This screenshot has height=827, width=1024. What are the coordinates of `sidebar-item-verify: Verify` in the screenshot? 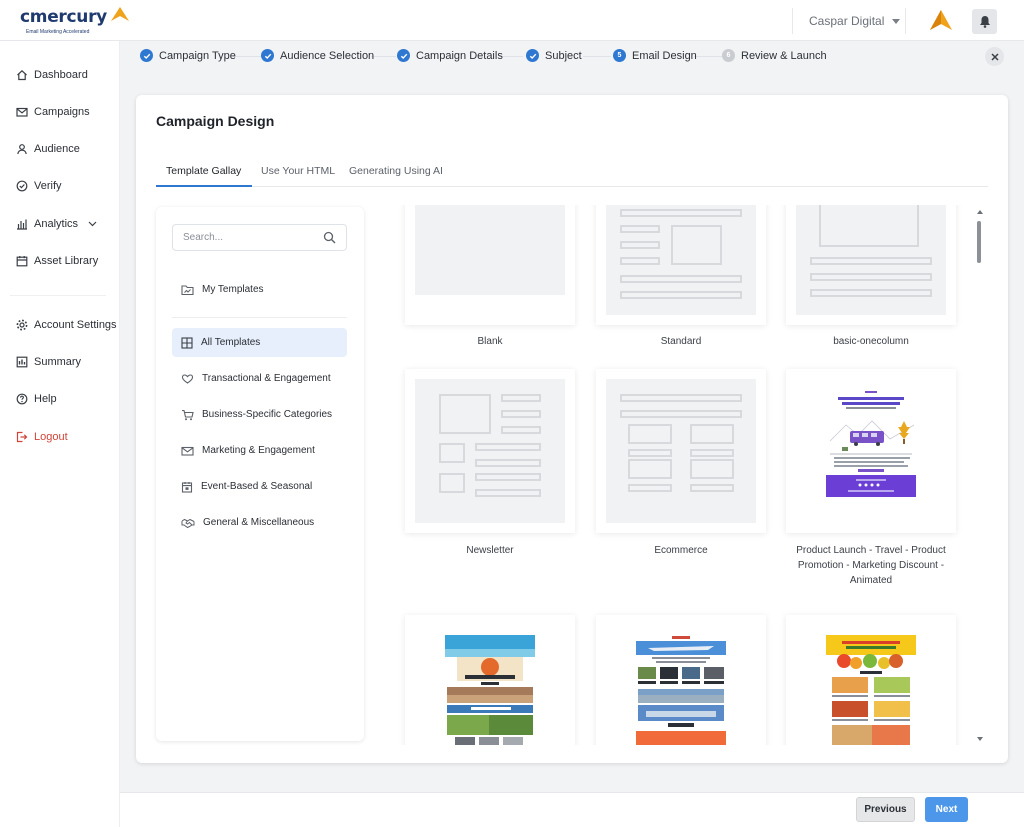 It's located at (39, 186).